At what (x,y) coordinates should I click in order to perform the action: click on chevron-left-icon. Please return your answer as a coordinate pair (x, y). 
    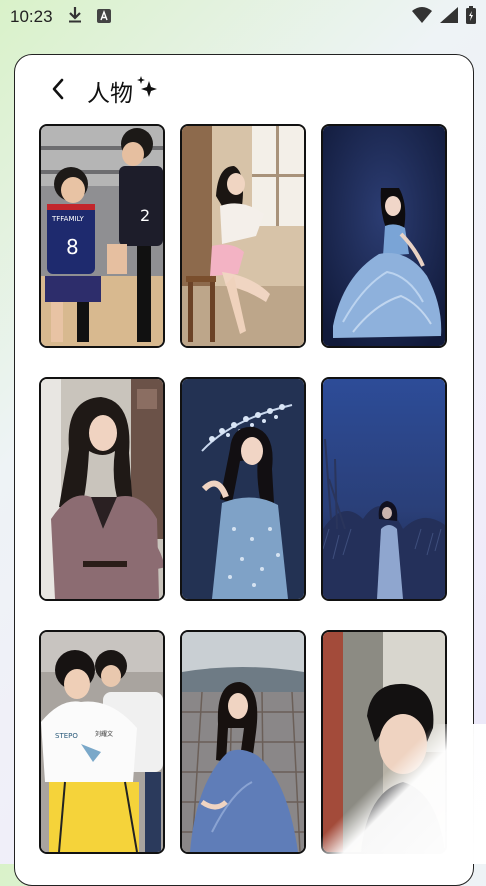
    Looking at the image, I should click on (58, 91).